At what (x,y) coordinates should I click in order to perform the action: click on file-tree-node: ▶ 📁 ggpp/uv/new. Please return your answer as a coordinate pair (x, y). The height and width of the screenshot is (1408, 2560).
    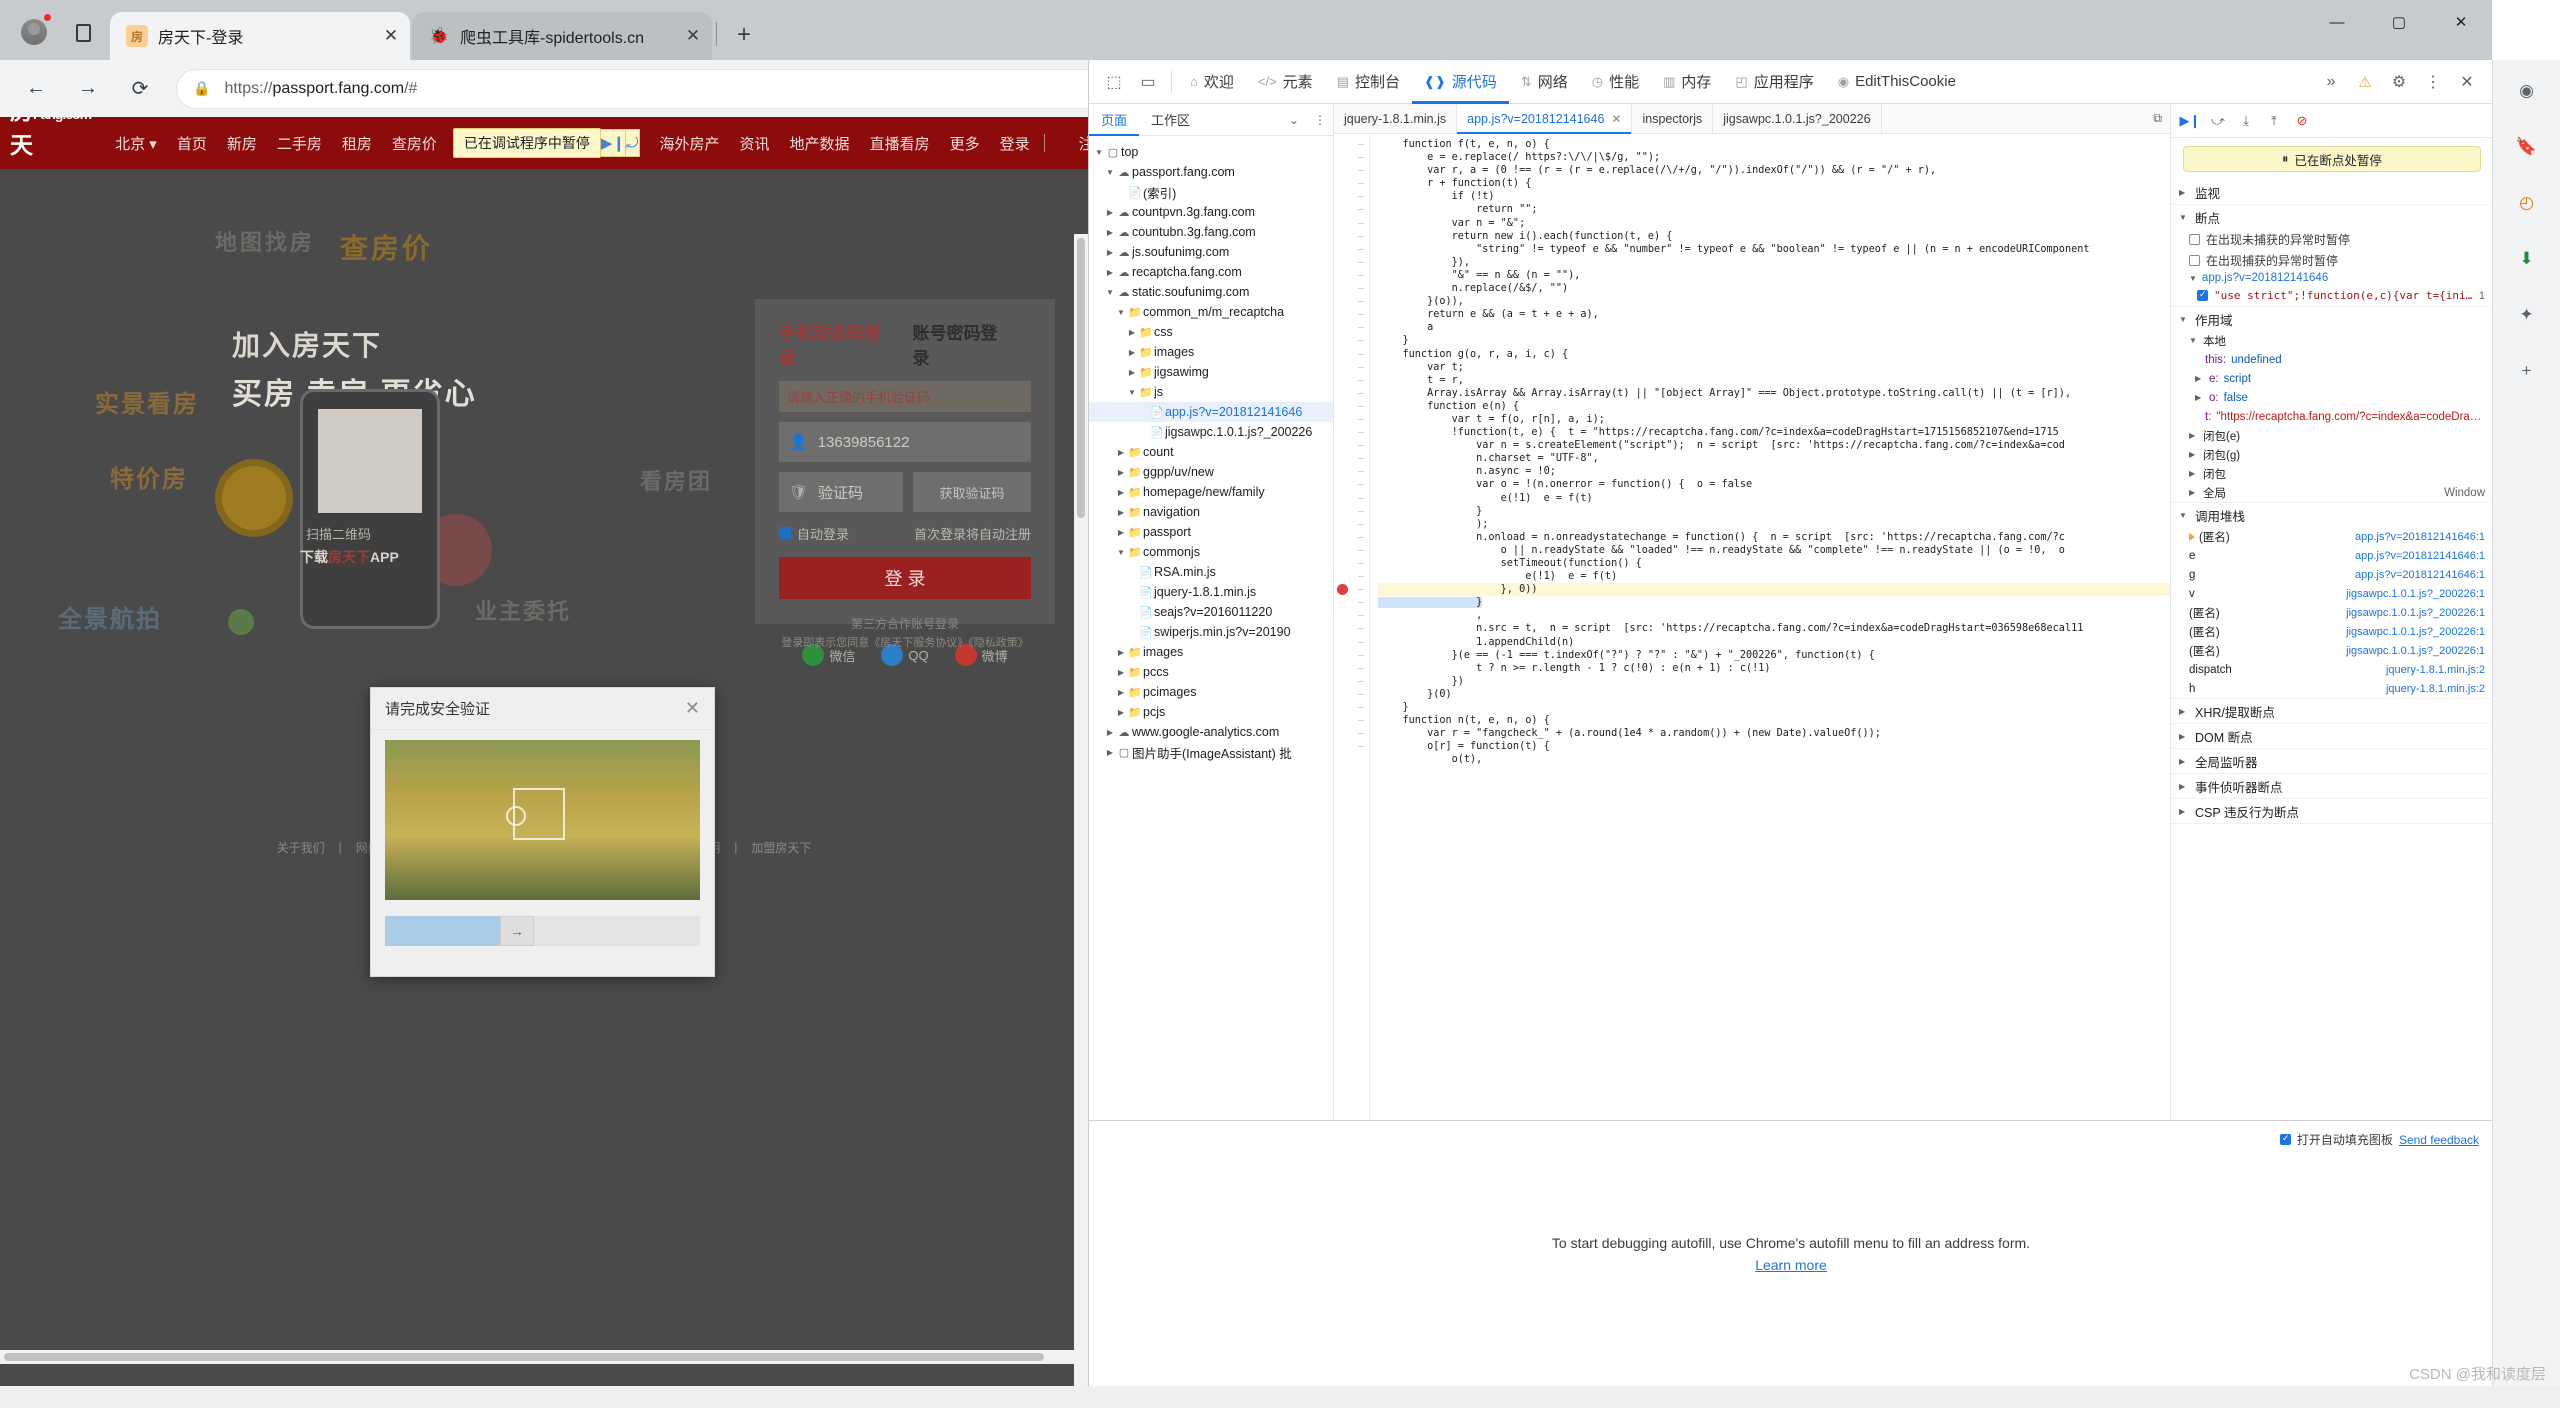
    Looking at the image, I should click on (1211, 472).